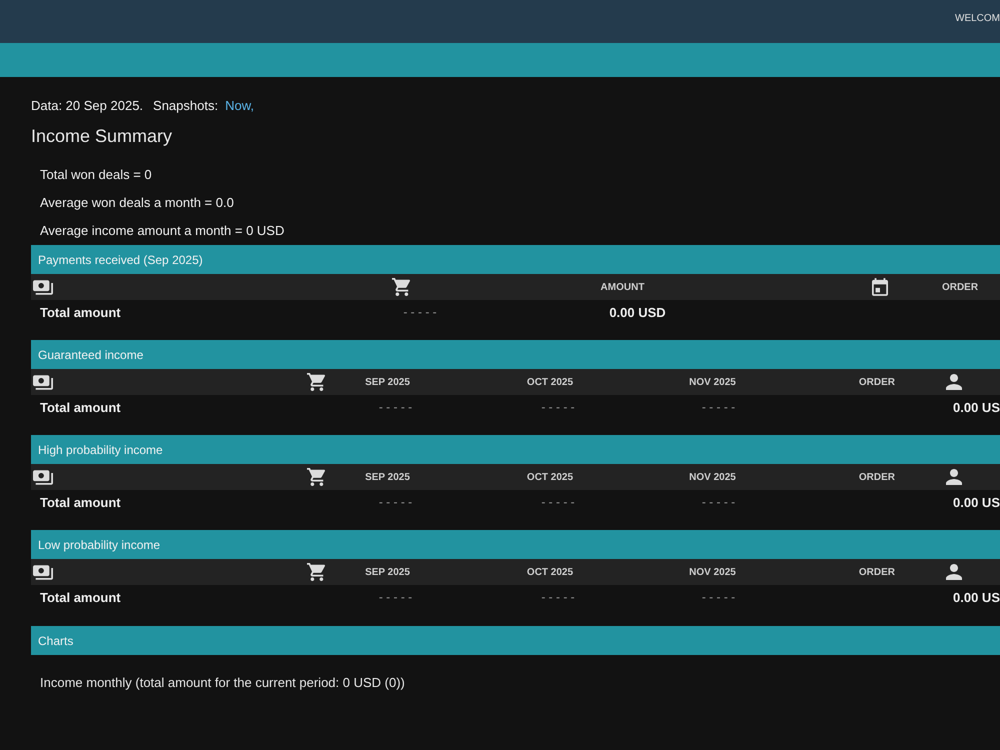  Describe the element at coordinates (162, 231) in the screenshot. I see `summary-line: Average income amount a month = 0 USD` at that location.